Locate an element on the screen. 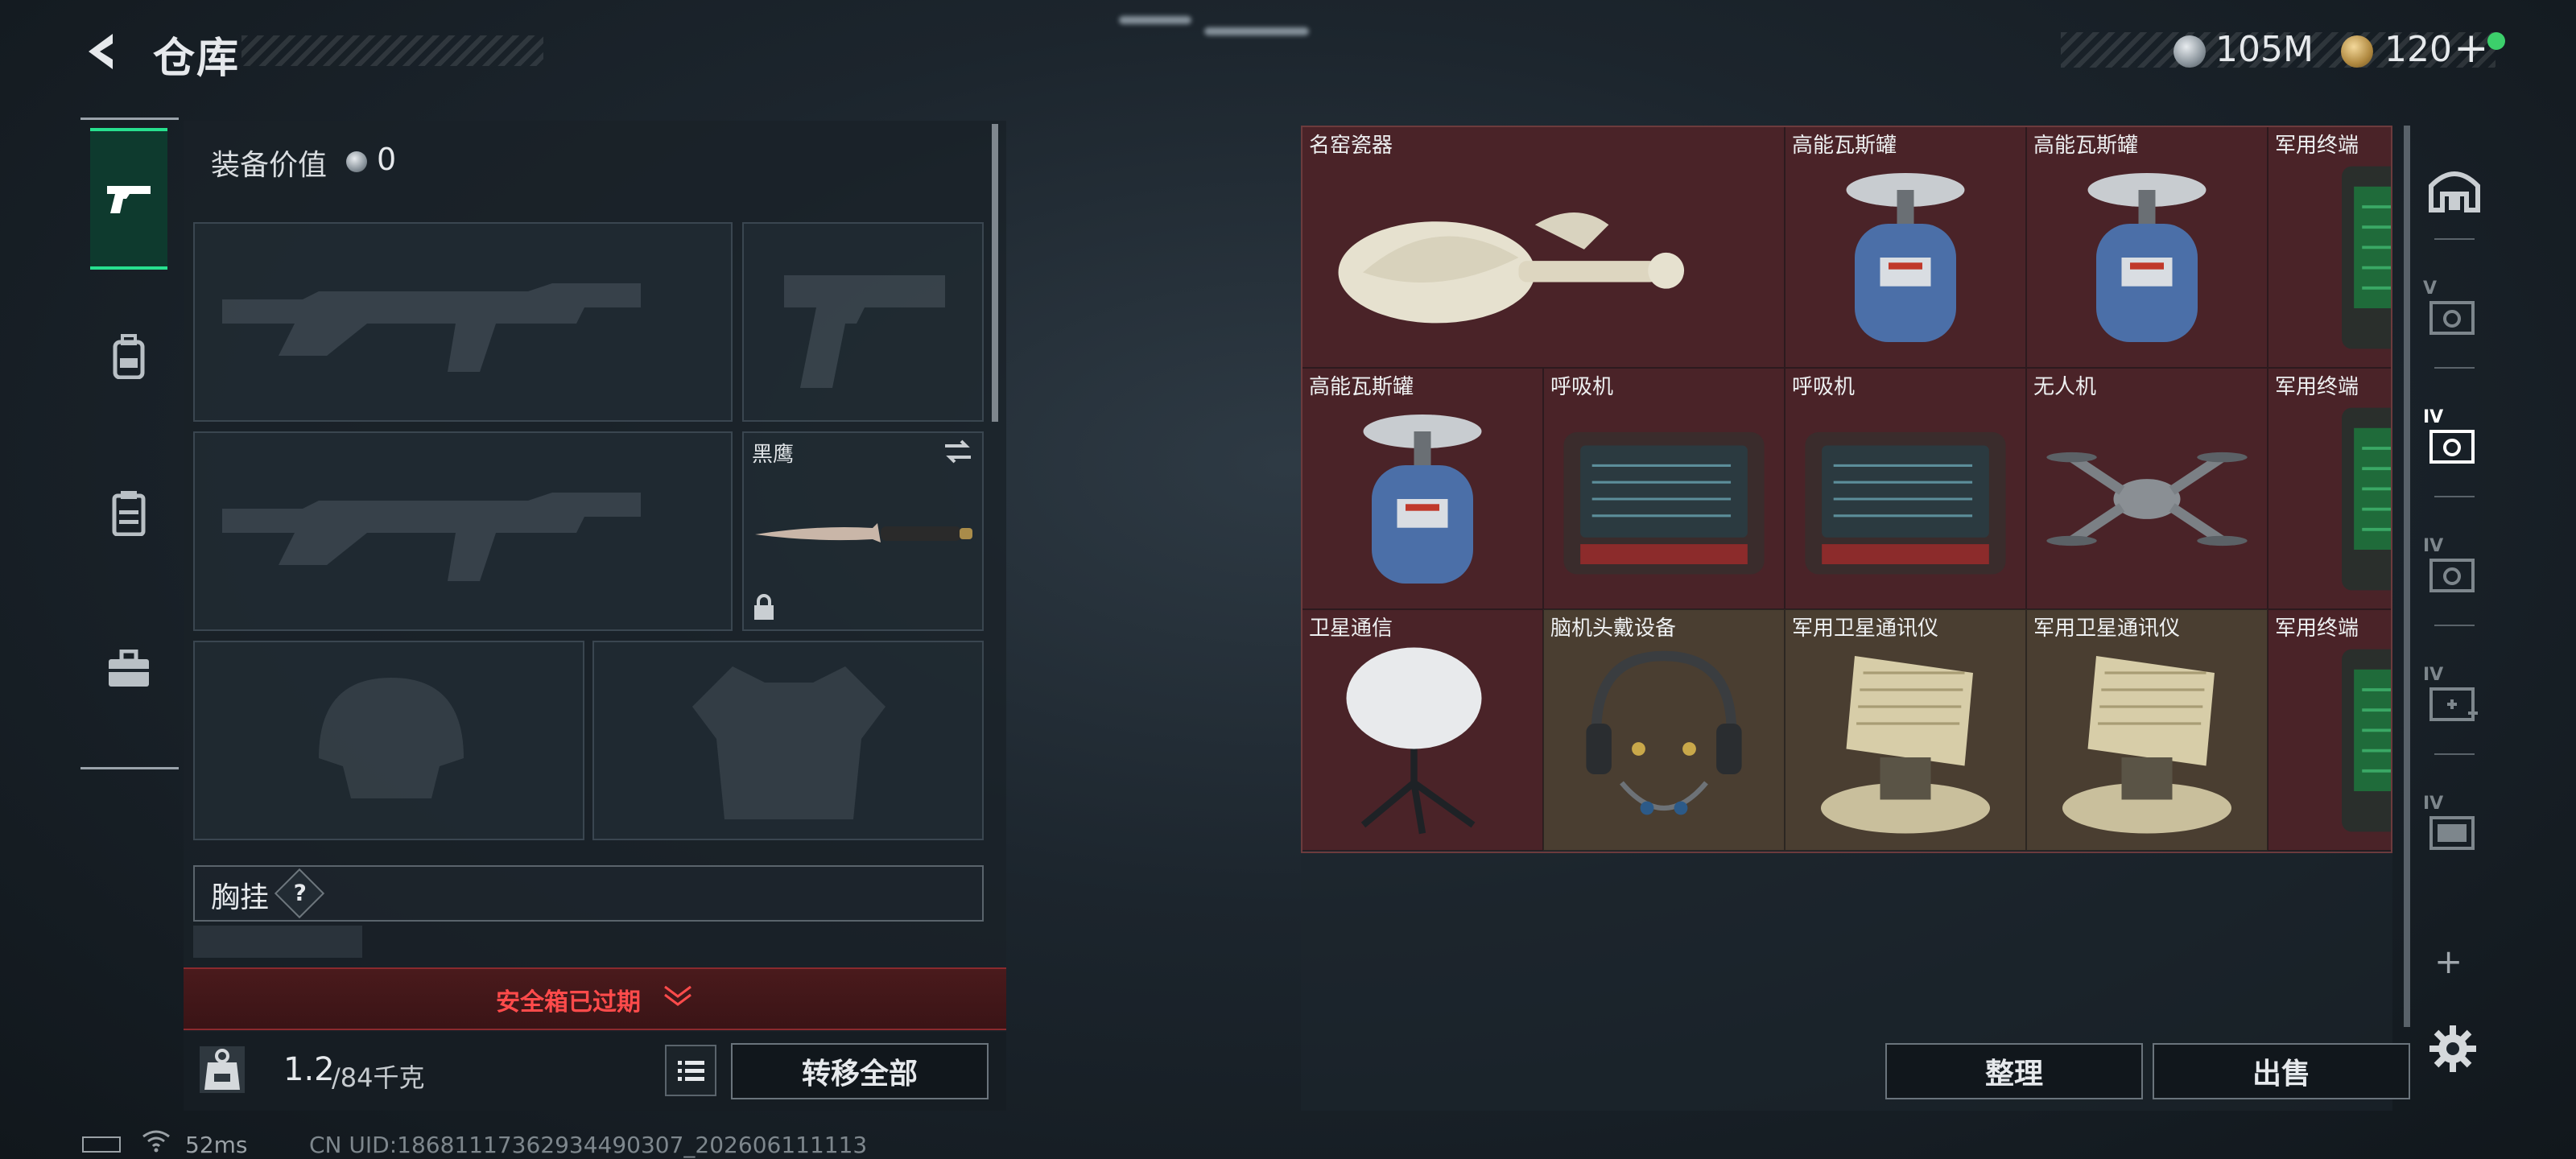  list-icon is located at coordinates (691, 1071).